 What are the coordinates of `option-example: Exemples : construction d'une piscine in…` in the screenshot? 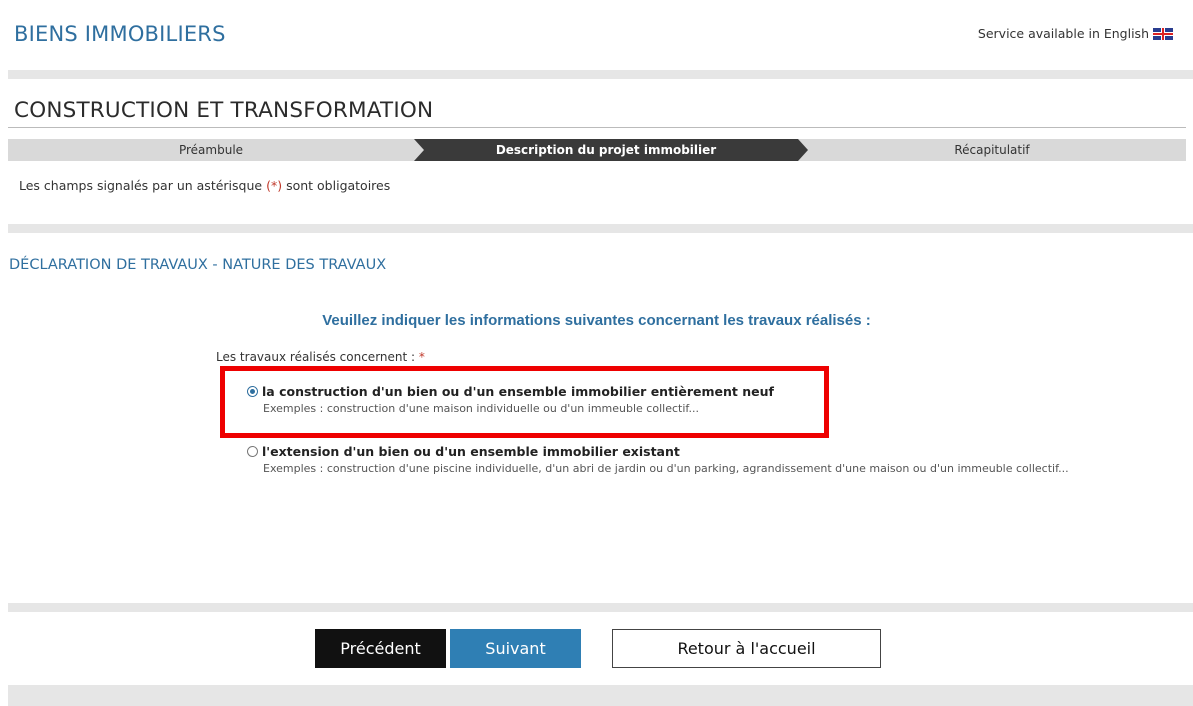 It's located at (666, 468).